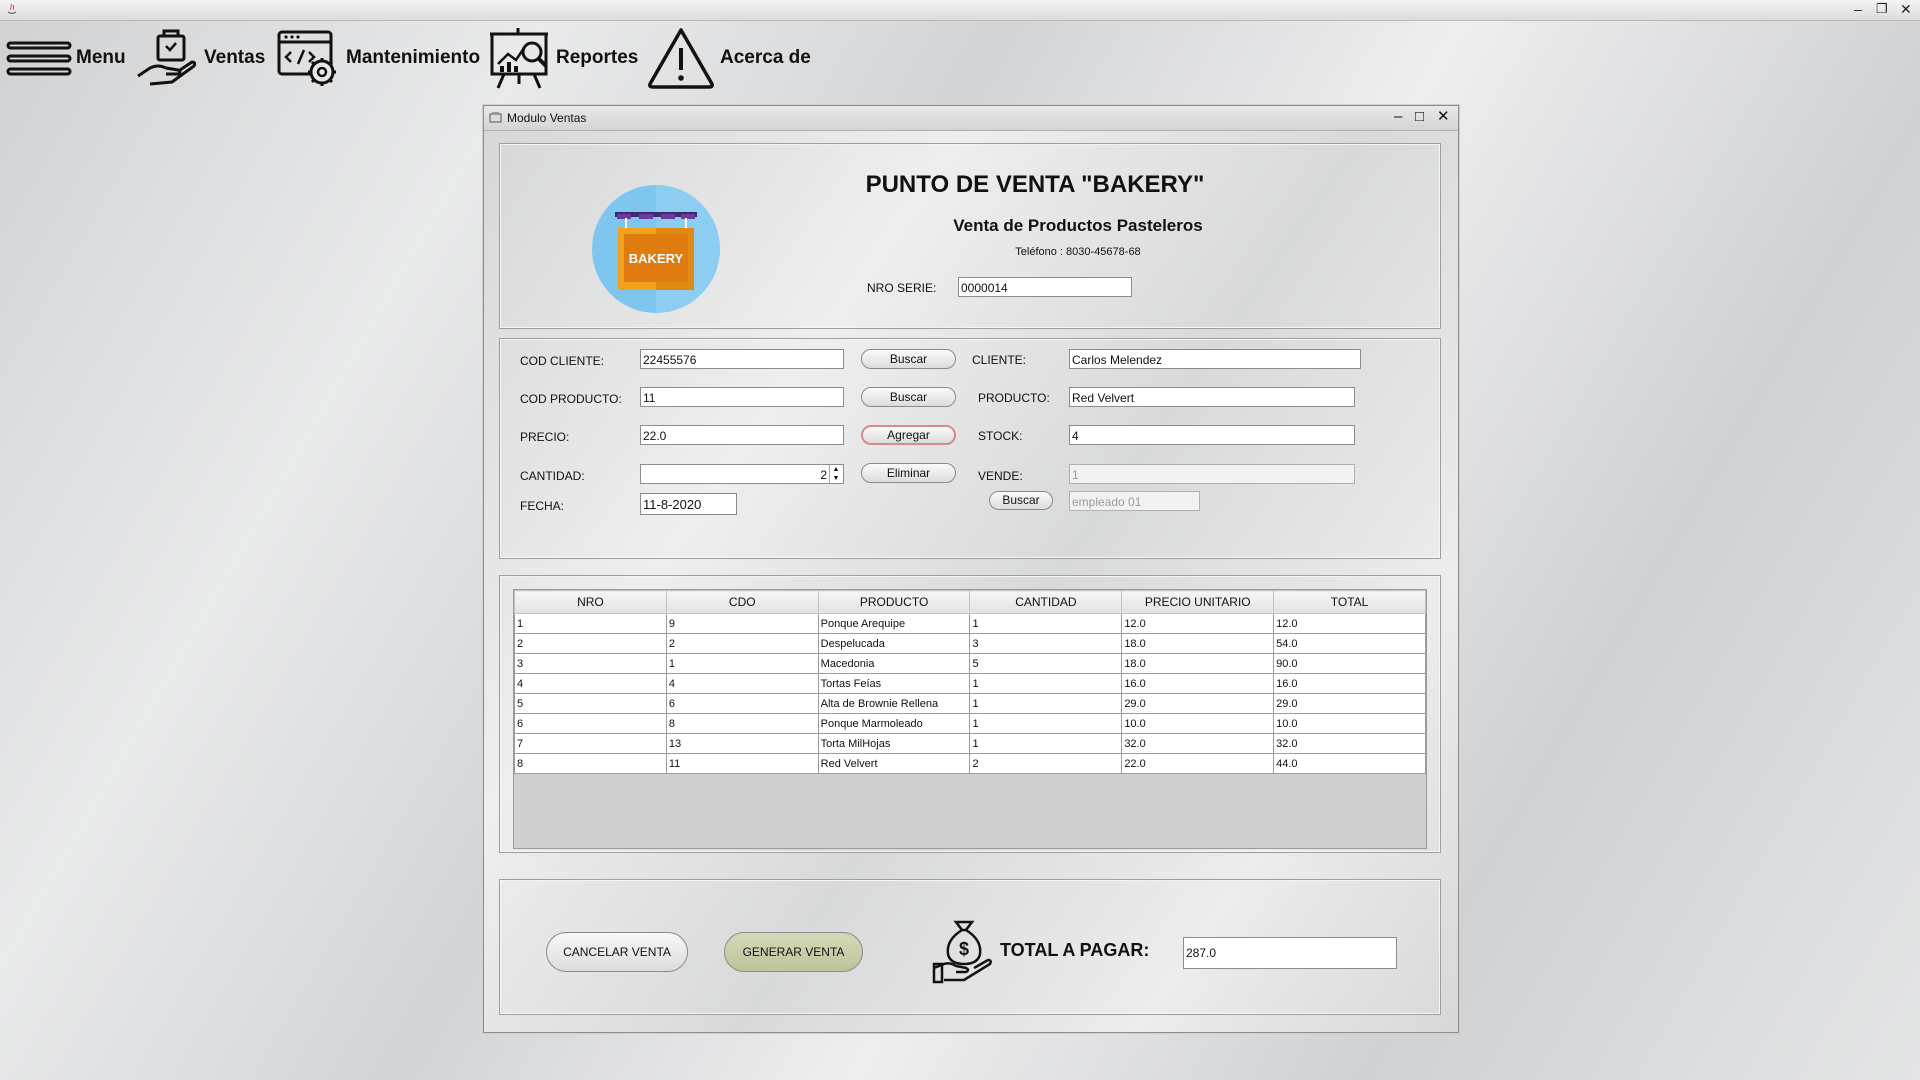  I want to click on hand-bag-icon, so click(167, 57).